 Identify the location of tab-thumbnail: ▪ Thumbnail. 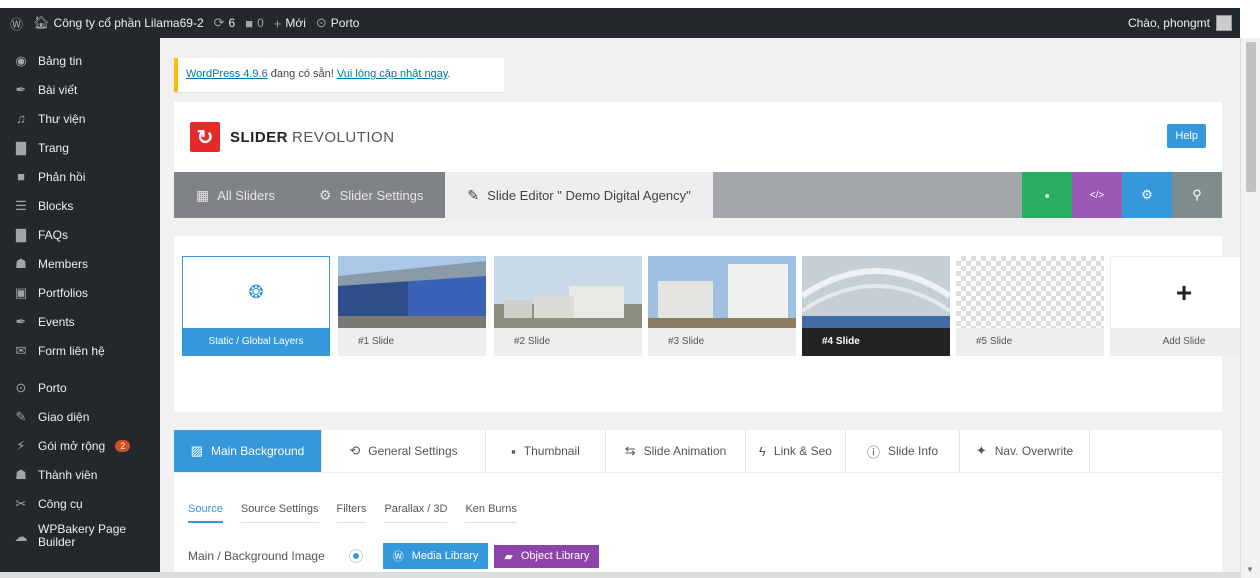
(546, 451).